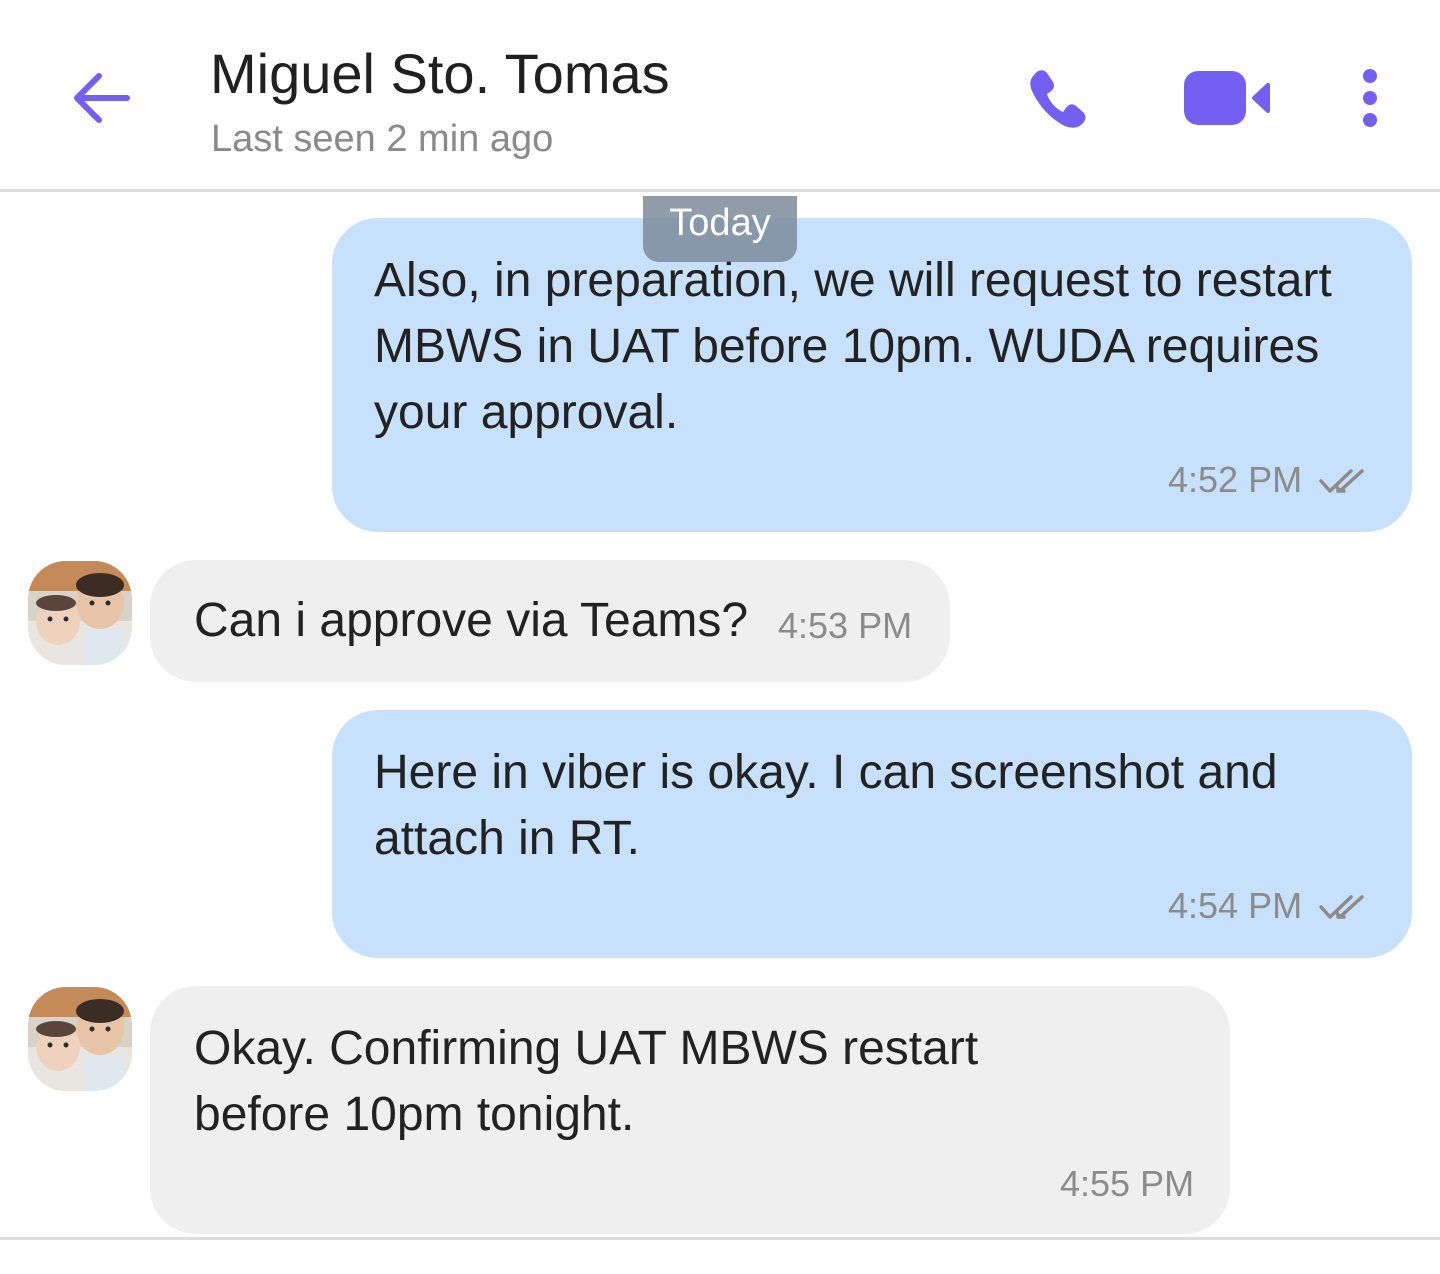 This screenshot has height=1274, width=1440. Describe the element at coordinates (720, 229) in the screenshot. I see `date-separator: Today` at that location.